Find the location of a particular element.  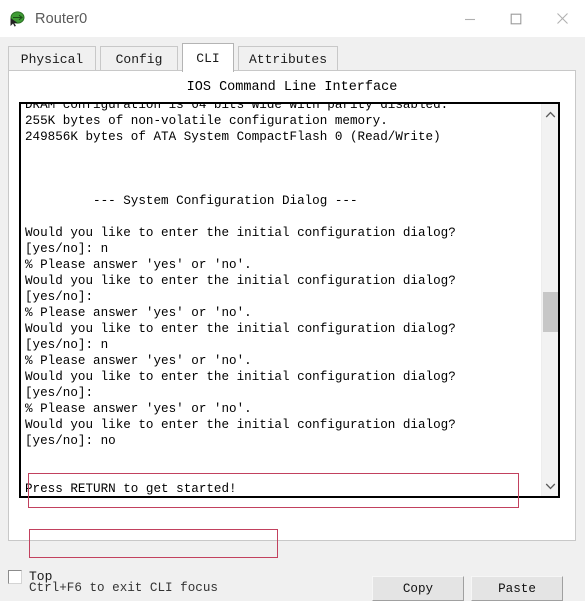

page-title: IOS Command Line Interface is located at coordinates (292, 87).